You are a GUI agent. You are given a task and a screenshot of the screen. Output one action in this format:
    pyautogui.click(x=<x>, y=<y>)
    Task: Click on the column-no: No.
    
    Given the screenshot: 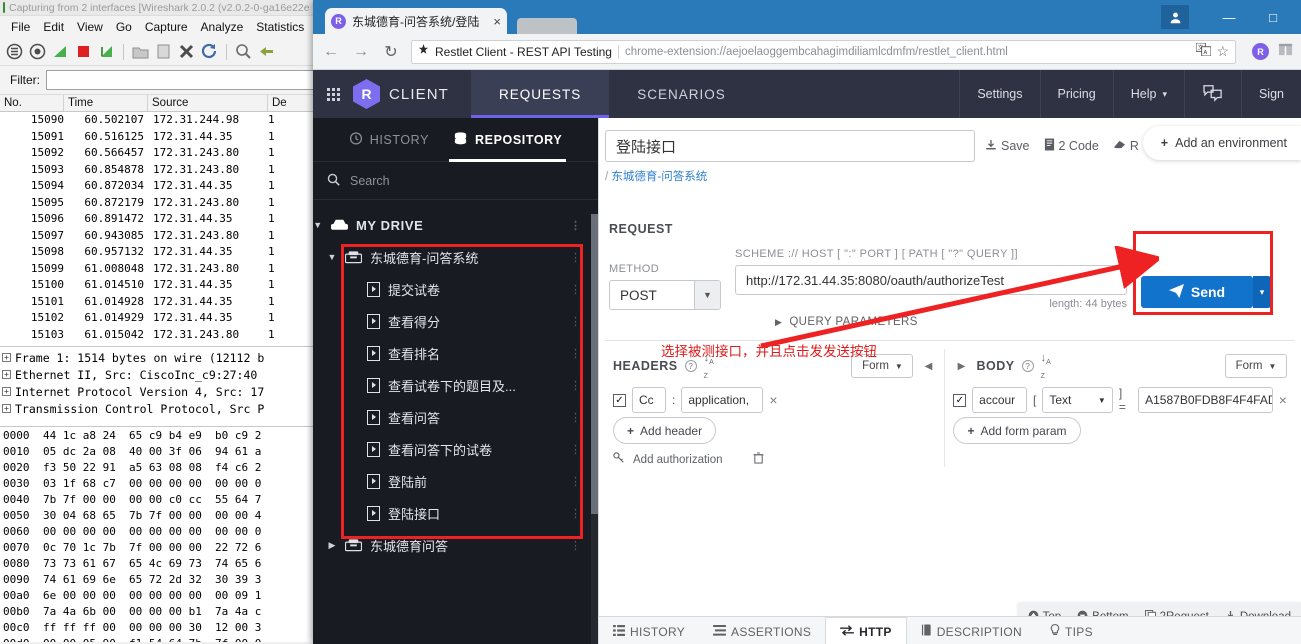 What is the action you would take?
    pyautogui.click(x=32, y=103)
    